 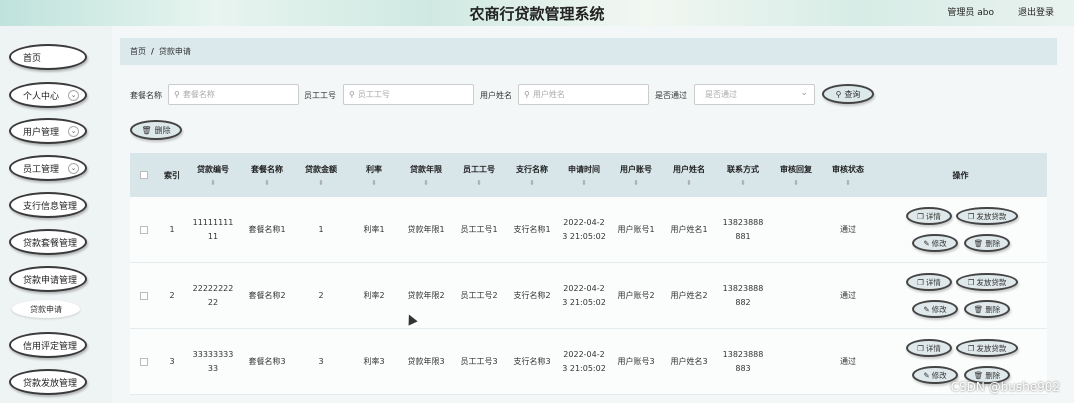 I want to click on sidebar-item-label: 贷款发放管理, so click(x=50, y=383).